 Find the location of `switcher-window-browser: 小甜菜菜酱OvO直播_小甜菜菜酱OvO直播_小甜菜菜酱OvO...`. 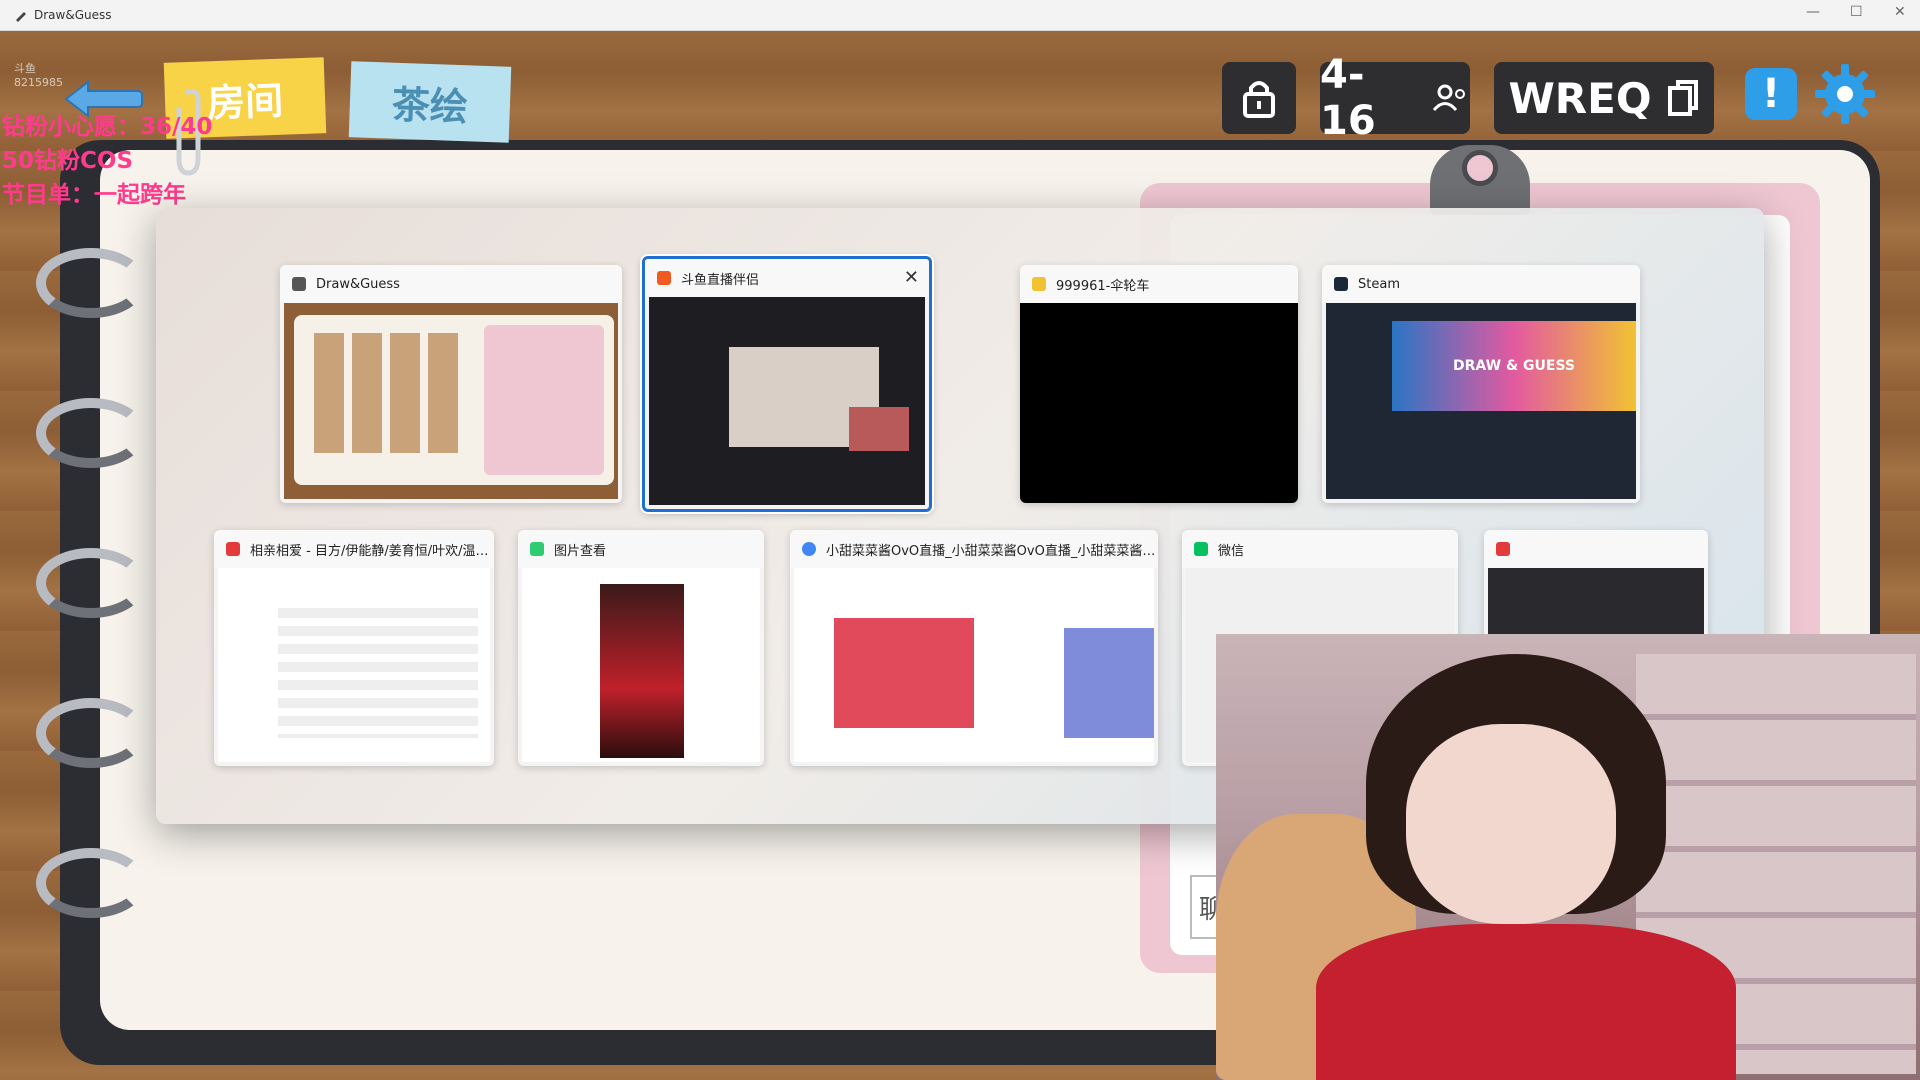

switcher-window-browser: 小甜菜菜酱OvO直播_小甜菜菜酱OvO直播_小甜菜菜酱OvO... is located at coordinates (974, 648).